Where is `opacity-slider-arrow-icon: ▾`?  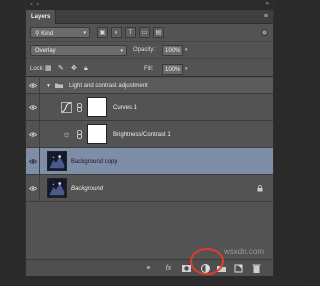 opacity-slider-arrow-icon: ▾ is located at coordinates (186, 50).